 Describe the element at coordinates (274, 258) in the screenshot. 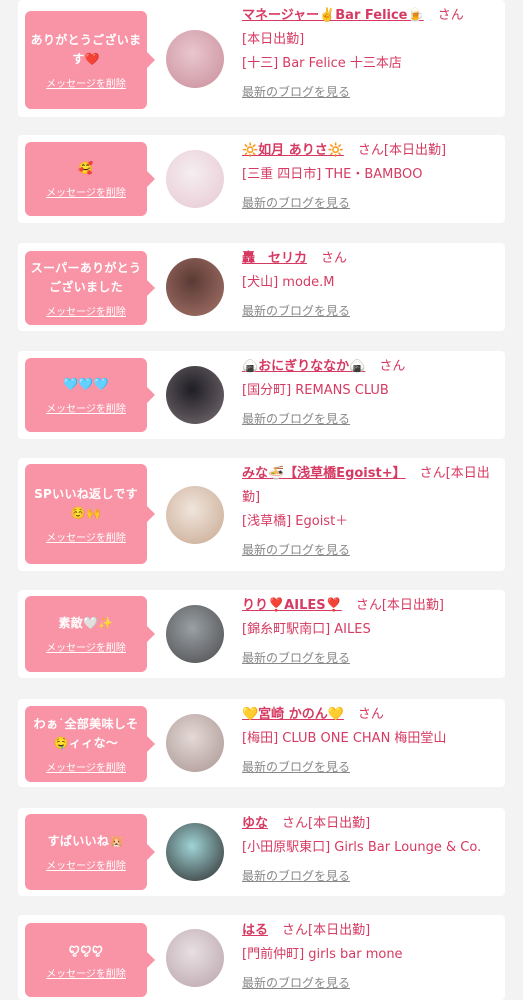

I see `profile-name-link: 轟 セリカ` at that location.